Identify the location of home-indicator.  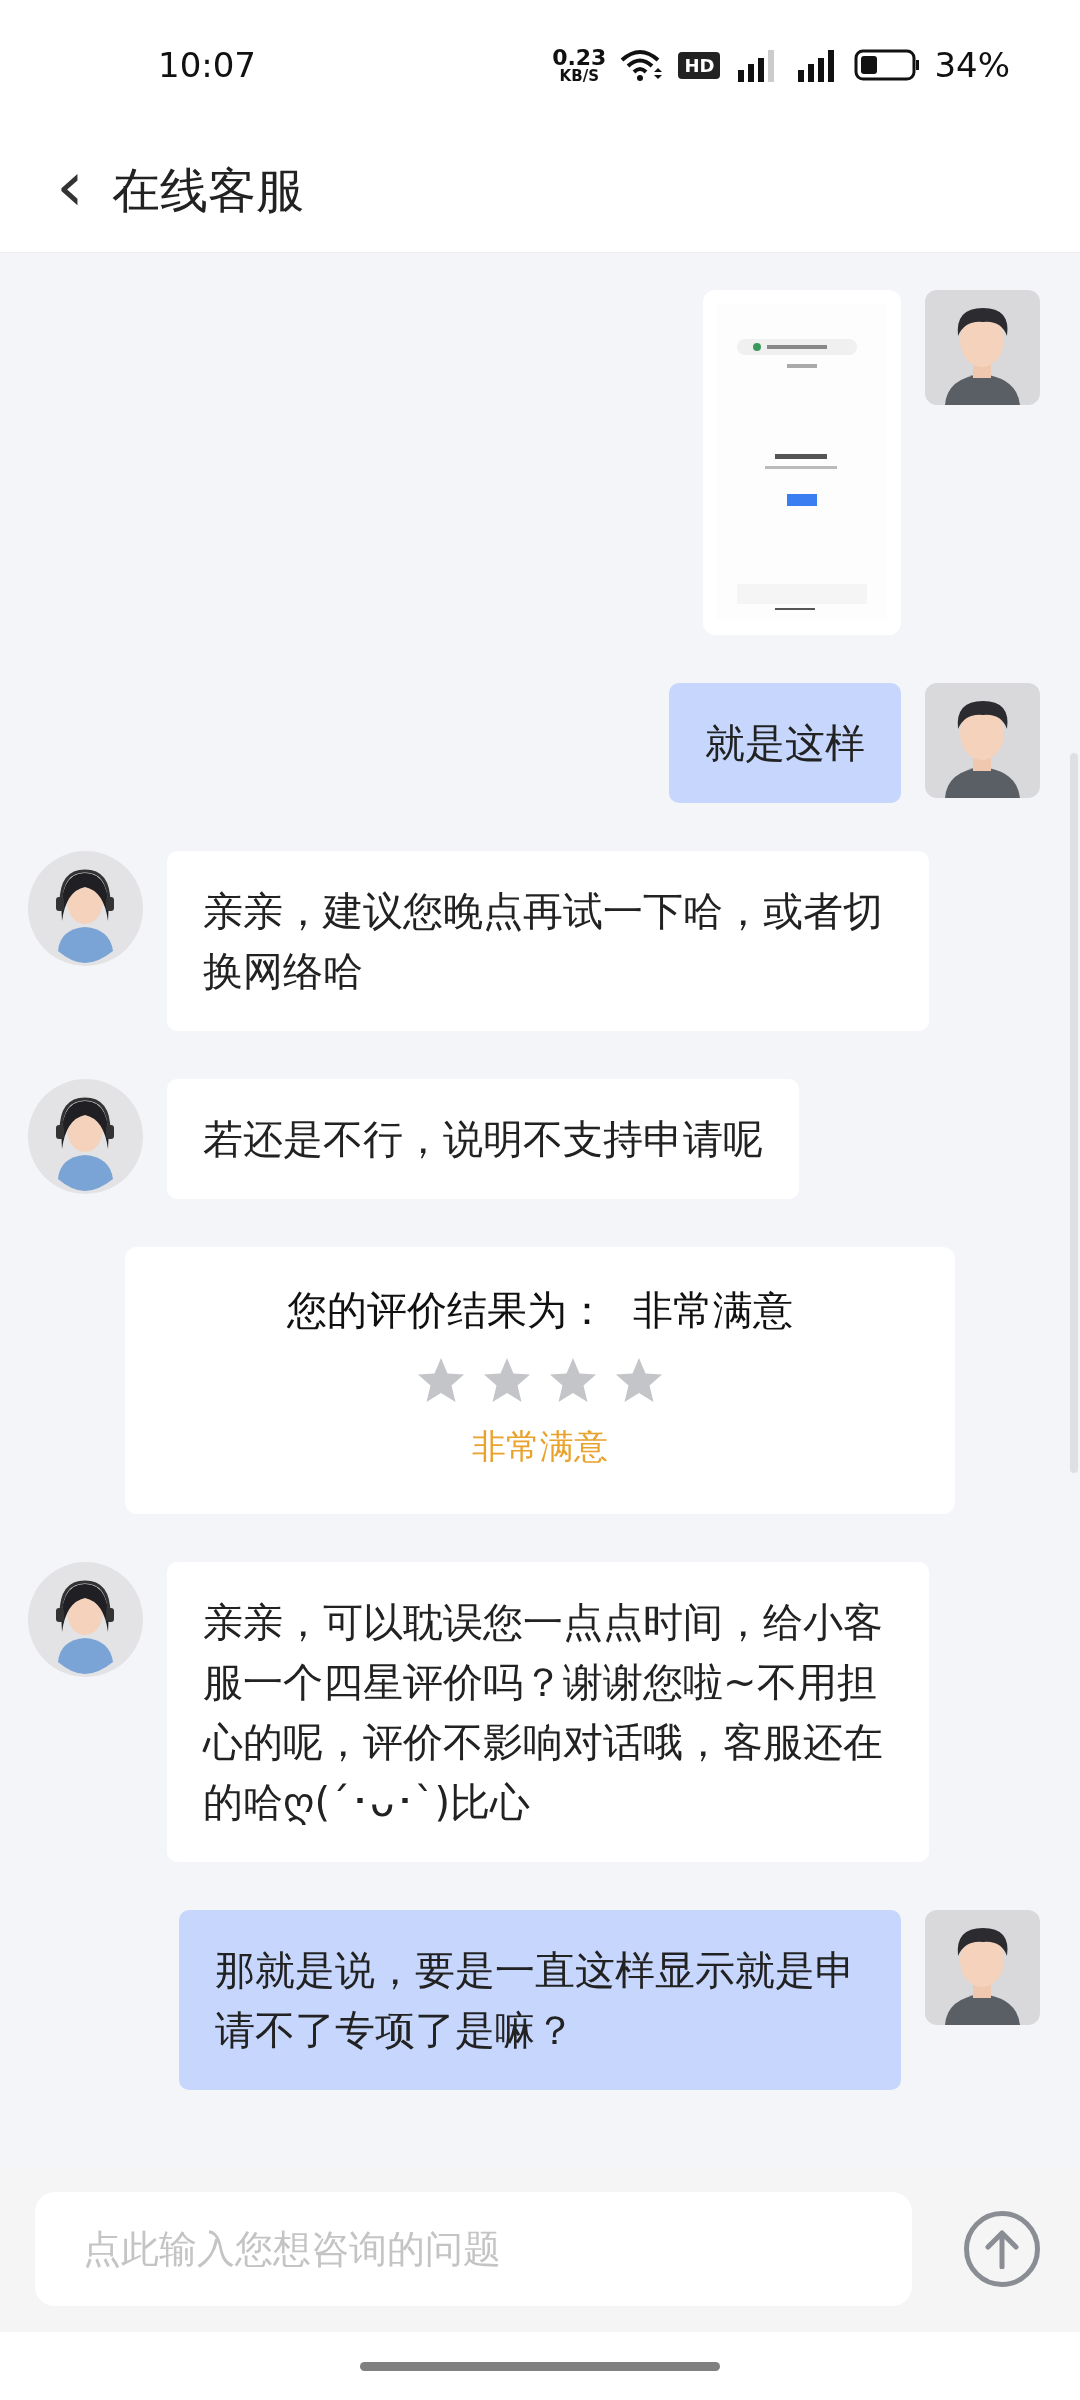
(540, 2366).